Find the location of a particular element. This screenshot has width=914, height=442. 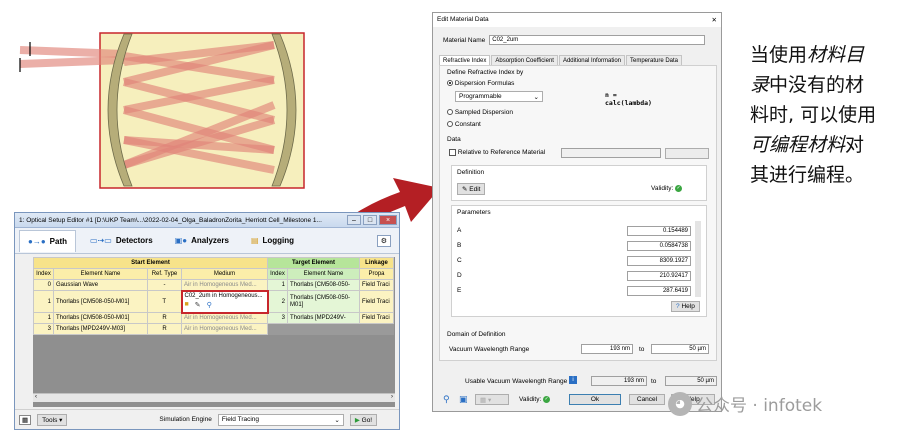

group-target-element: Target Element is located at coordinates (313, 263).